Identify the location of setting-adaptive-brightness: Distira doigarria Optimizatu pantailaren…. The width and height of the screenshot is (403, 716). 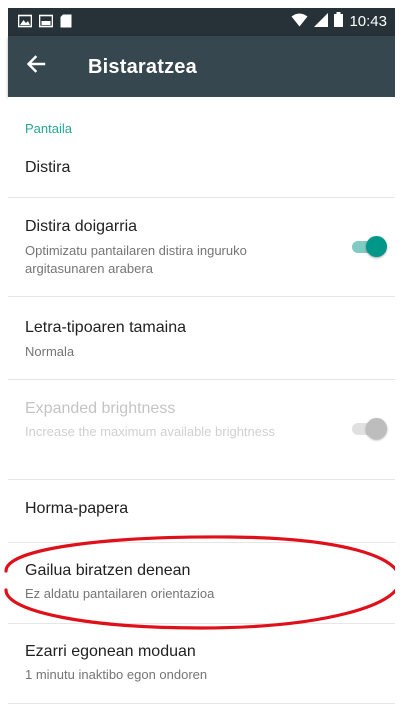
(201, 247).